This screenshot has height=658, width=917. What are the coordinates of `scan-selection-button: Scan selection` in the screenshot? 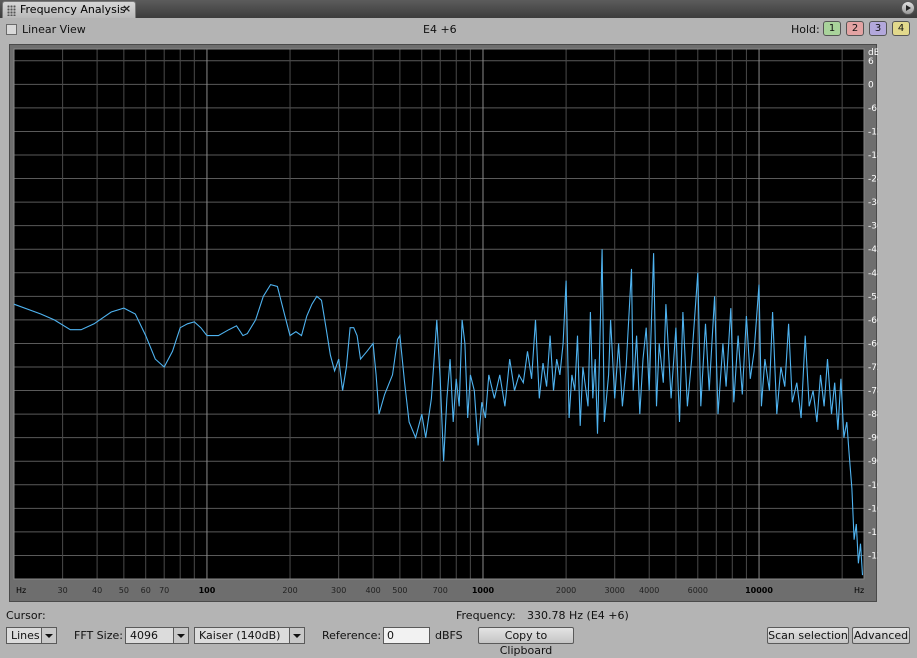 It's located at (808, 635).